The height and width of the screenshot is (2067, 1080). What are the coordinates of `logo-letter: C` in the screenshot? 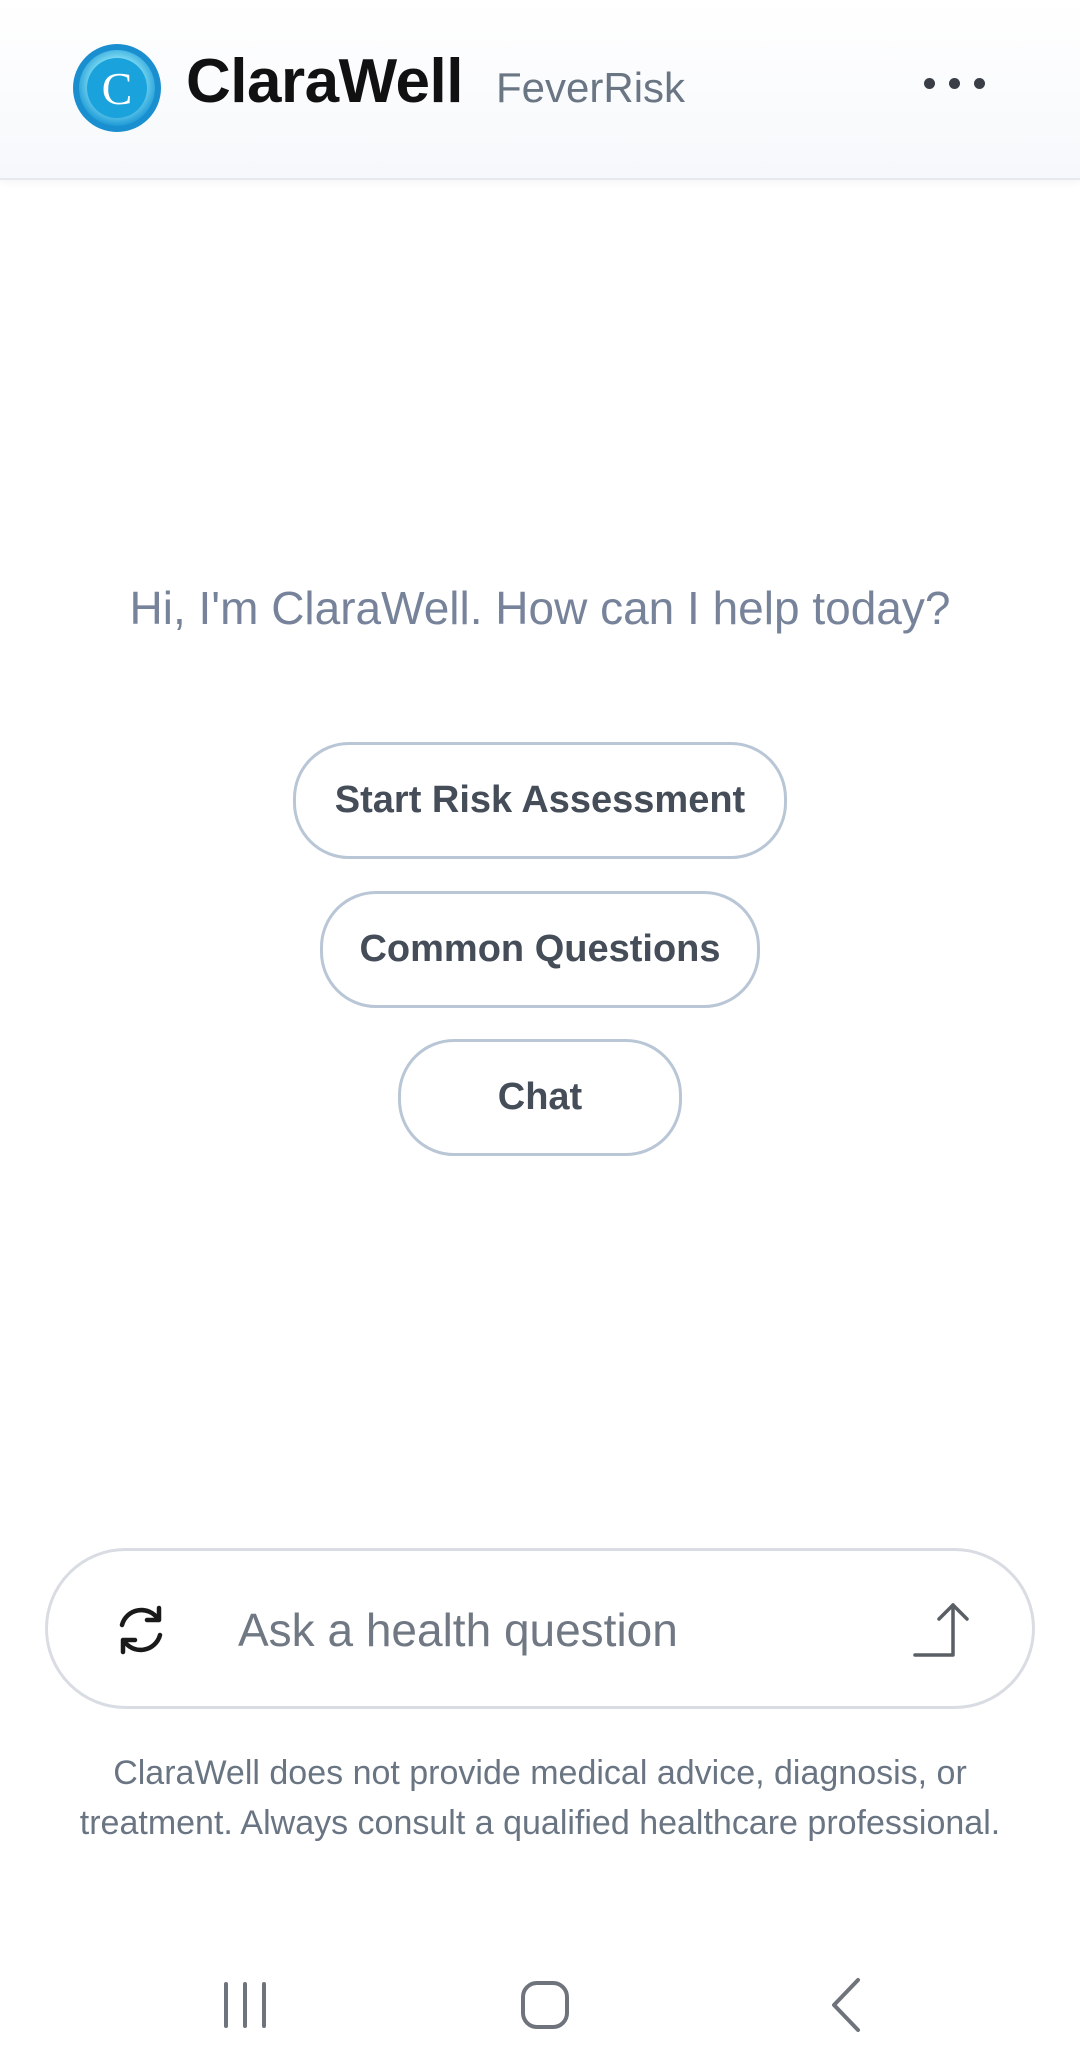 It's located at (117, 88).